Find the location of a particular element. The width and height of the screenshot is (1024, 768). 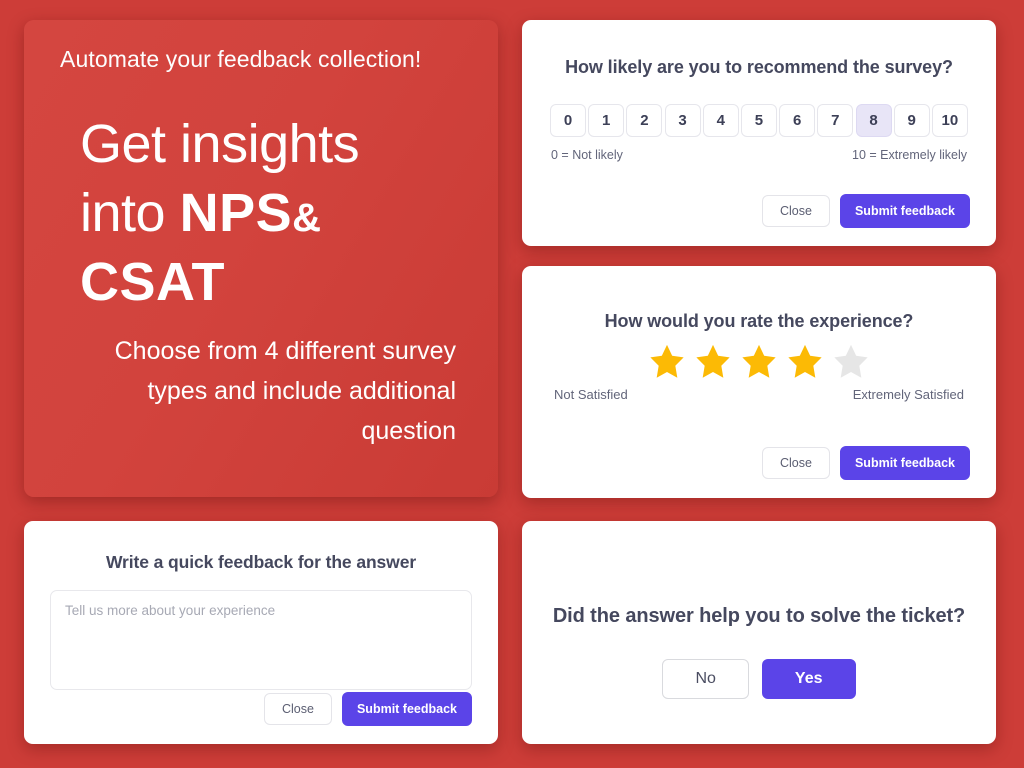

promo-headline-nps: NPS is located at coordinates (236, 212).